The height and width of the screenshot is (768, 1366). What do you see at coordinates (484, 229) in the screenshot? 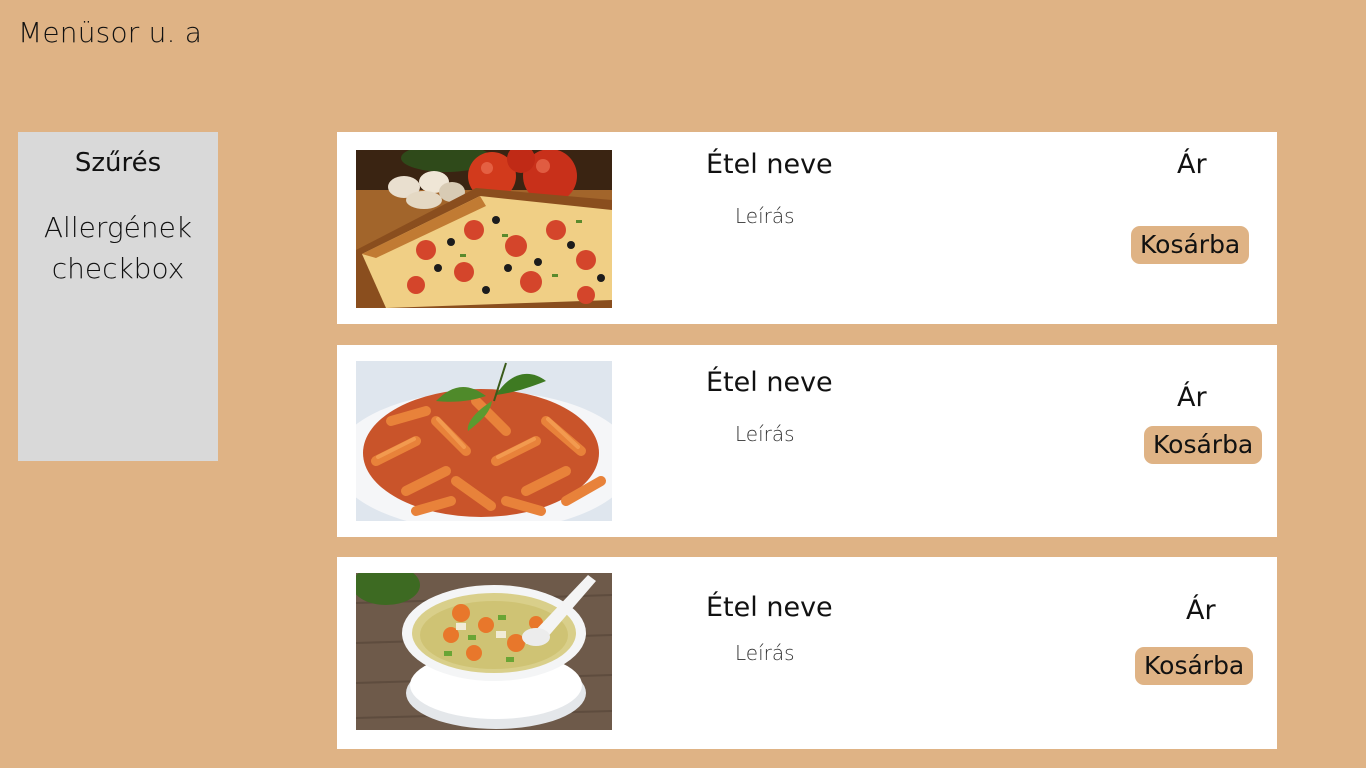
I see `pizza-image` at bounding box center [484, 229].